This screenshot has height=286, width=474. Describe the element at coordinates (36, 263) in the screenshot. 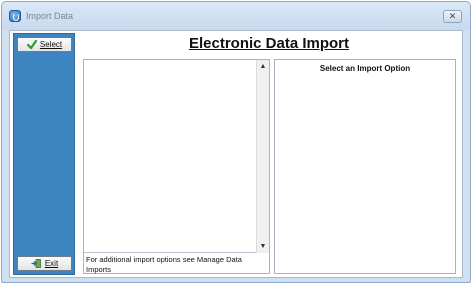

I see `exit-door-icon` at that location.